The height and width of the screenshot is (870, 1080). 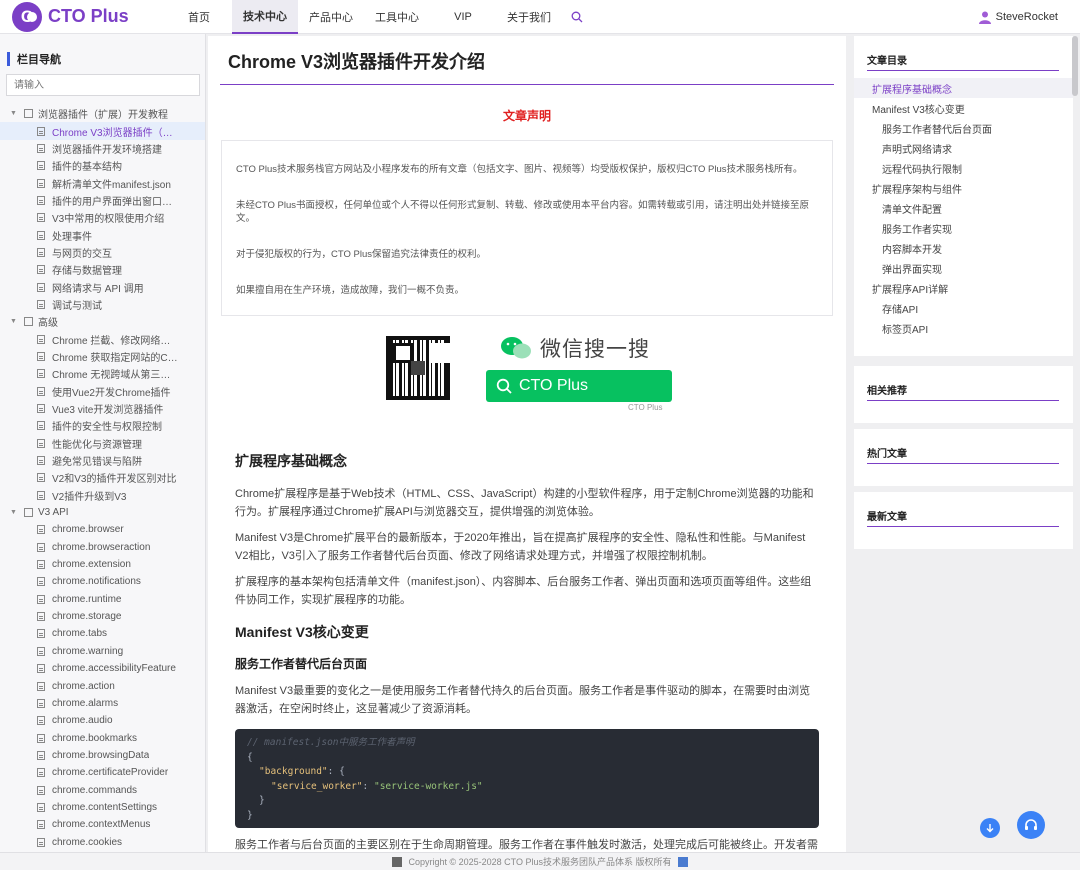 What do you see at coordinates (82, 254) in the screenshot?
I see `tree-item-label: 与网页的交互` at bounding box center [82, 254].